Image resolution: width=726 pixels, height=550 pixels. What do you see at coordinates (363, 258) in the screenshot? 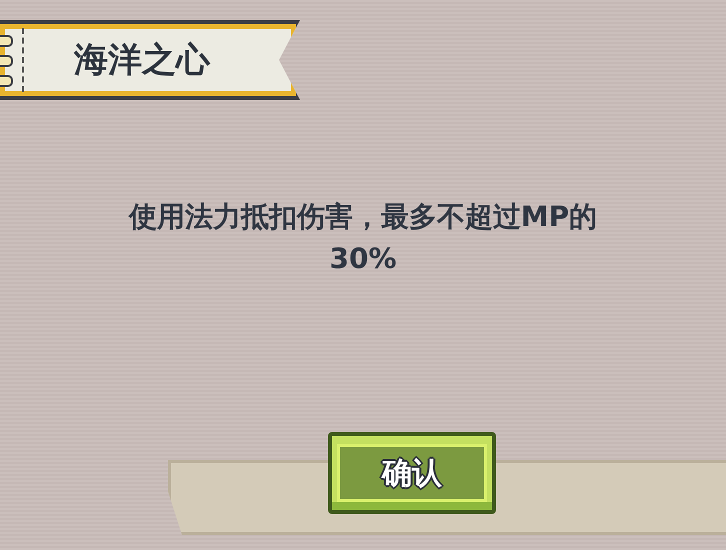
I see `message-text: 30%` at bounding box center [363, 258].